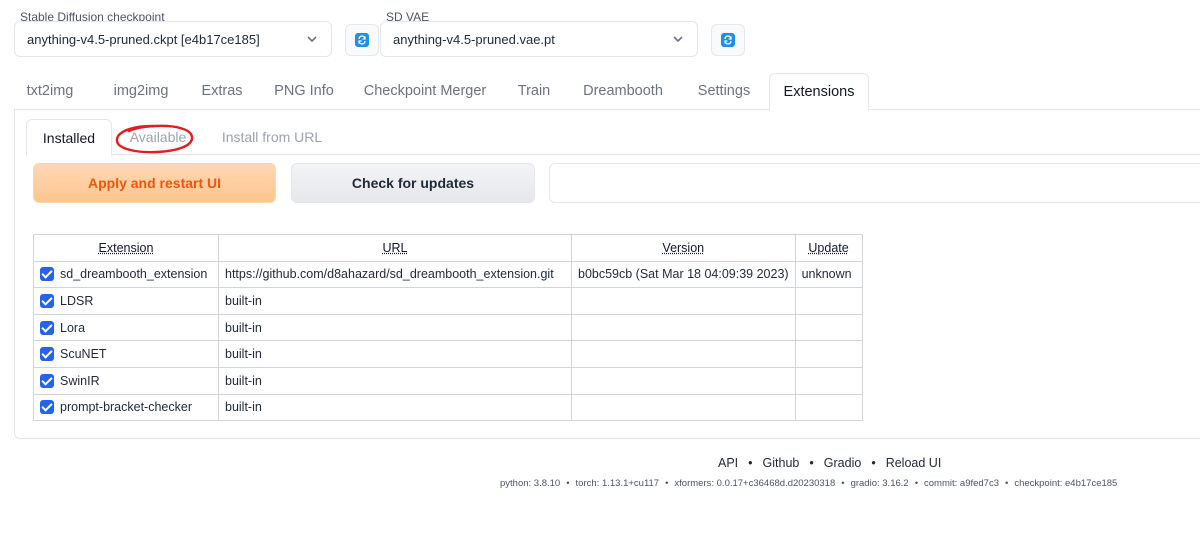  Describe the element at coordinates (395, 248) in the screenshot. I see `column-header-url: URL` at that location.